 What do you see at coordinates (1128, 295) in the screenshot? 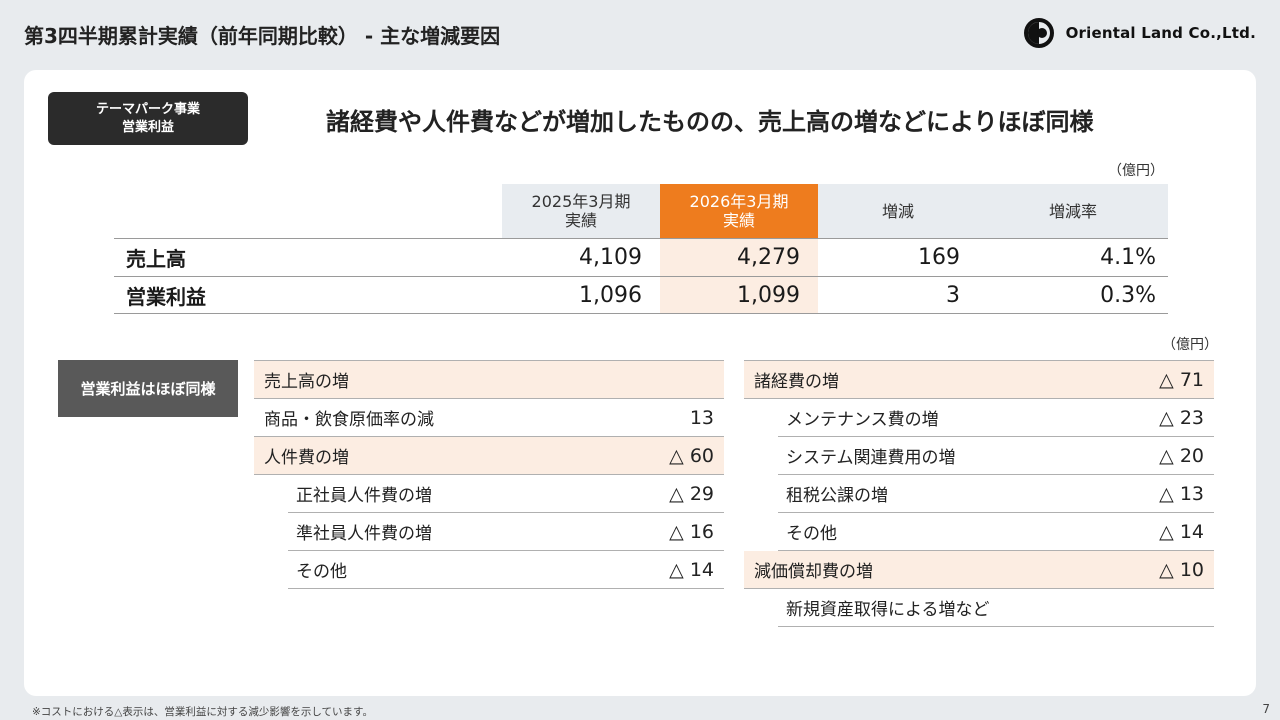
I see `cell-rate: 0.3%` at bounding box center [1128, 295].